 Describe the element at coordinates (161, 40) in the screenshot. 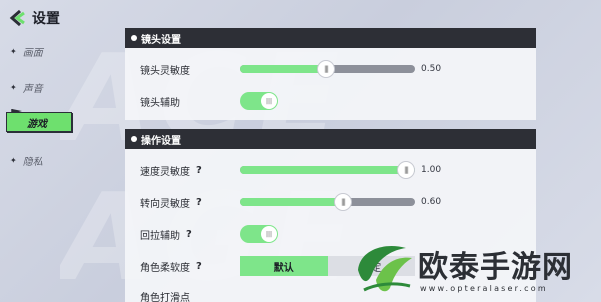

I see `section-title: 镜头设置` at that location.